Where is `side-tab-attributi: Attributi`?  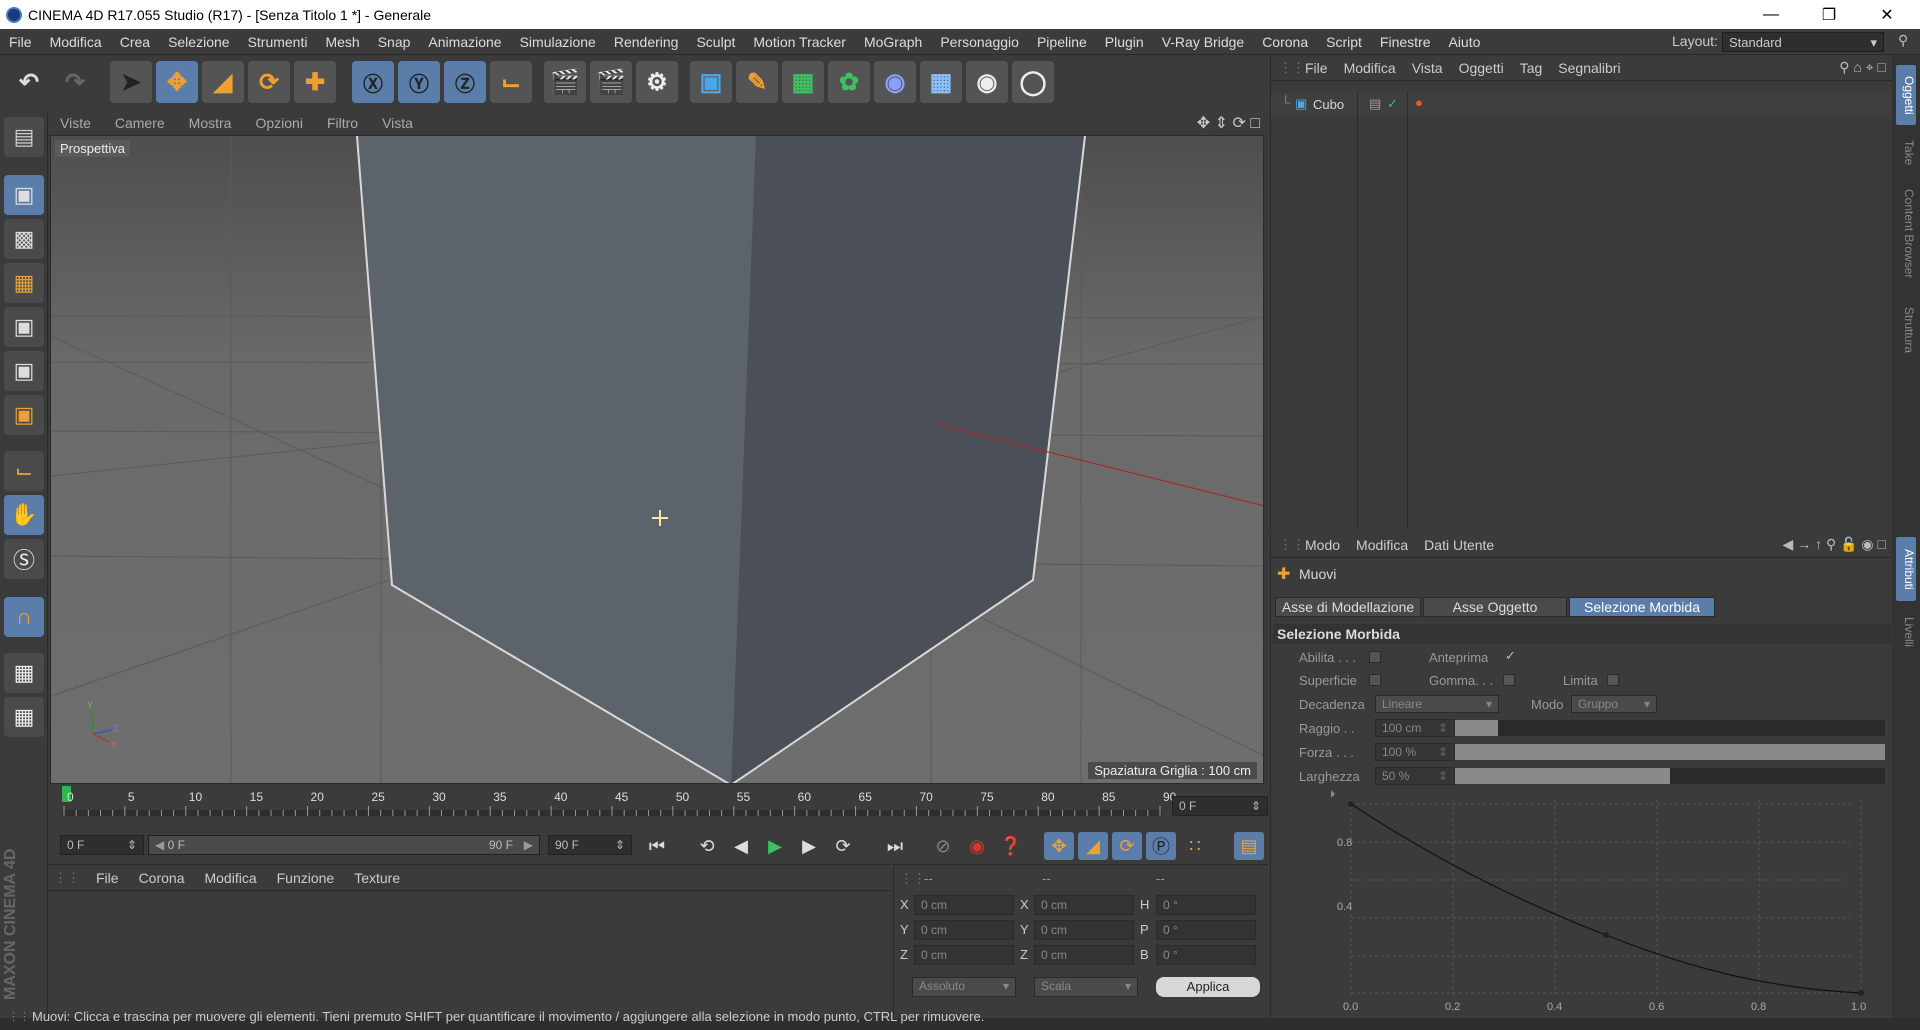
side-tab-attributi: Attributi is located at coordinates (1906, 569).